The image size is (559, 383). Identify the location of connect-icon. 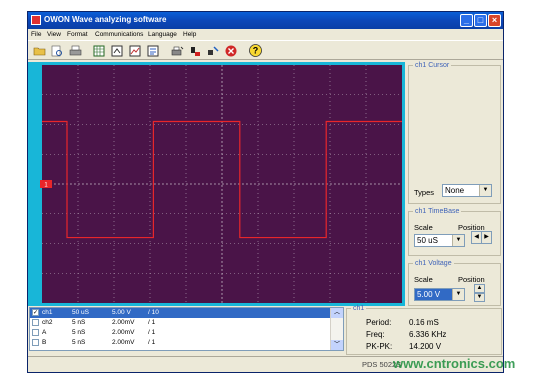
(195, 50).